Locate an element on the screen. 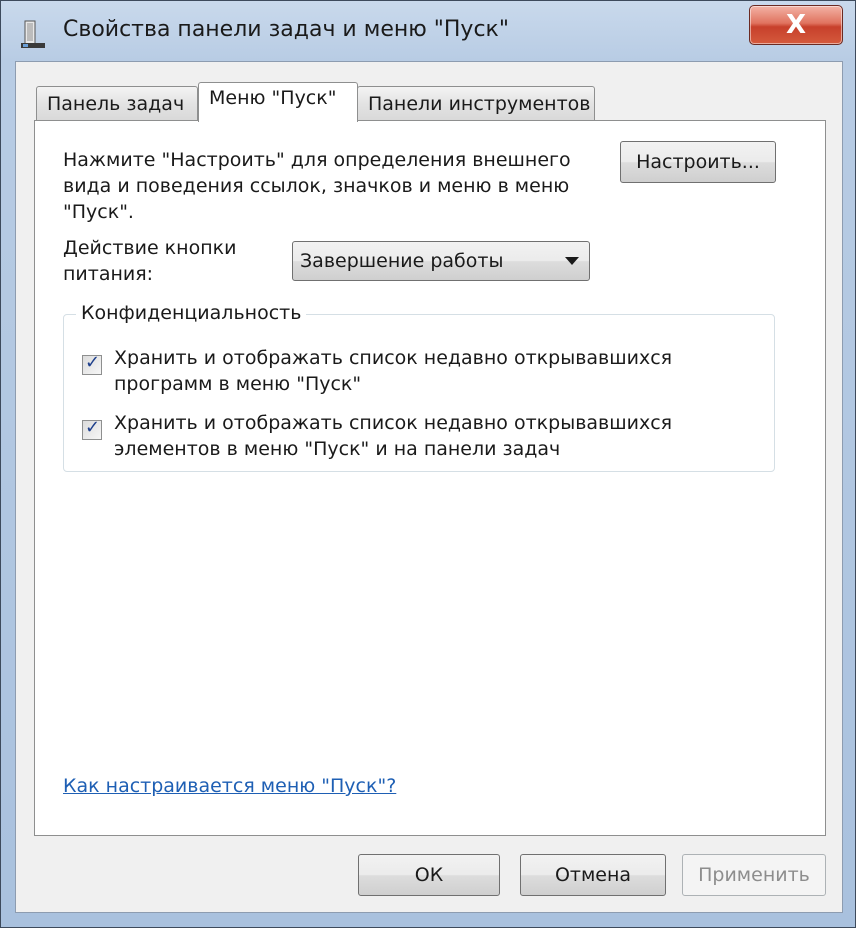 The image size is (856, 928). tab-taskbar: Панель задач is located at coordinates (117, 103).